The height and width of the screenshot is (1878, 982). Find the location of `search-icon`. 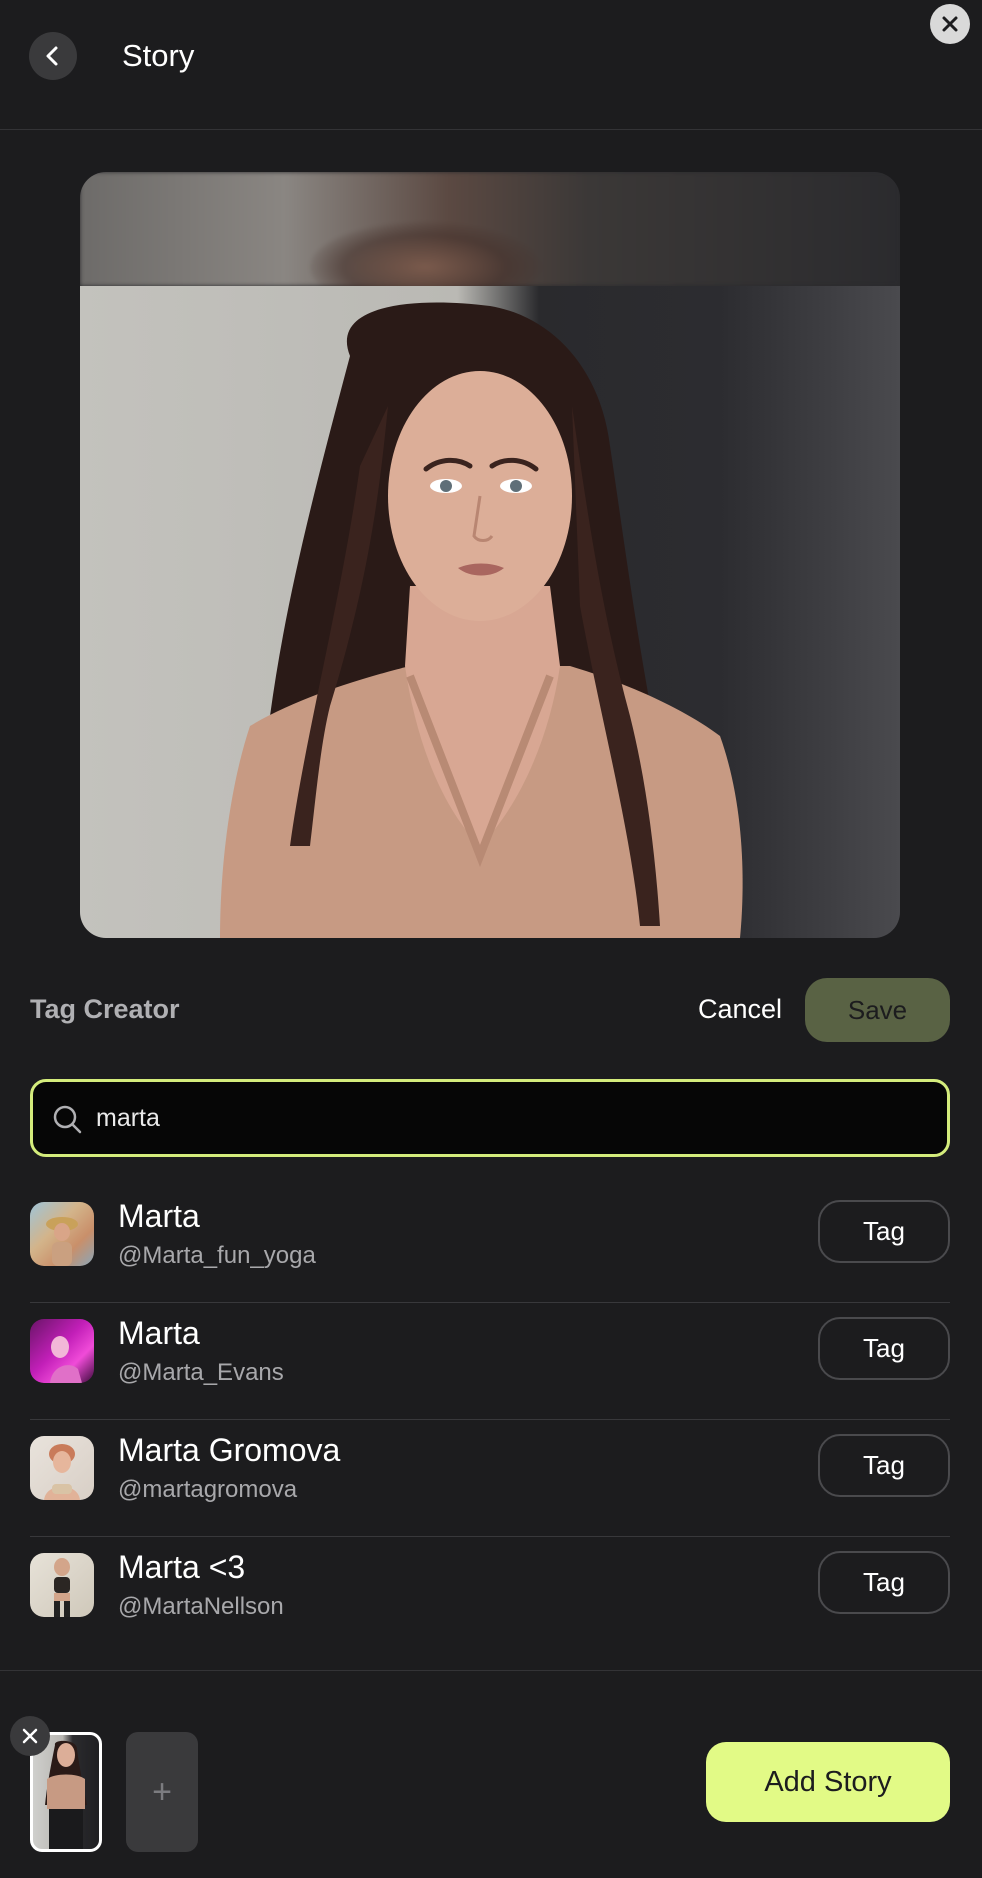

search-icon is located at coordinates (67, 1119).